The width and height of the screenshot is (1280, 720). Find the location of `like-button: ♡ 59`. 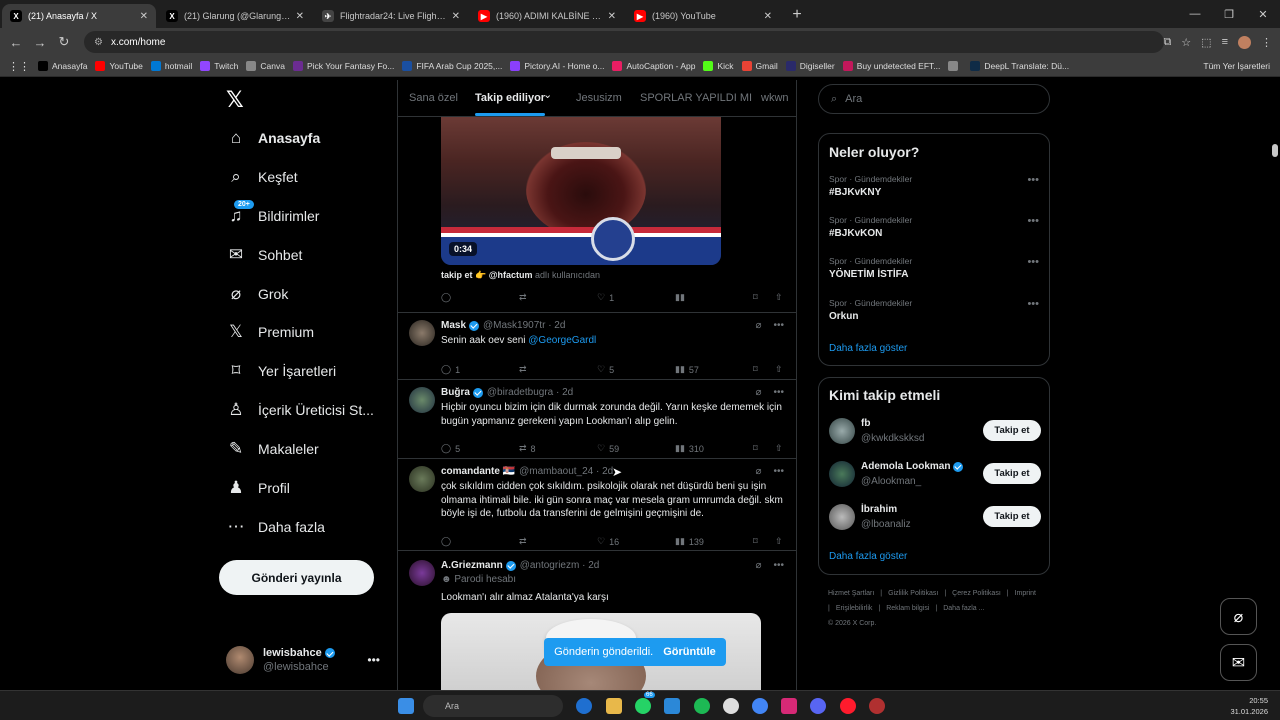

like-button: ♡ 59 is located at coordinates (608, 448).